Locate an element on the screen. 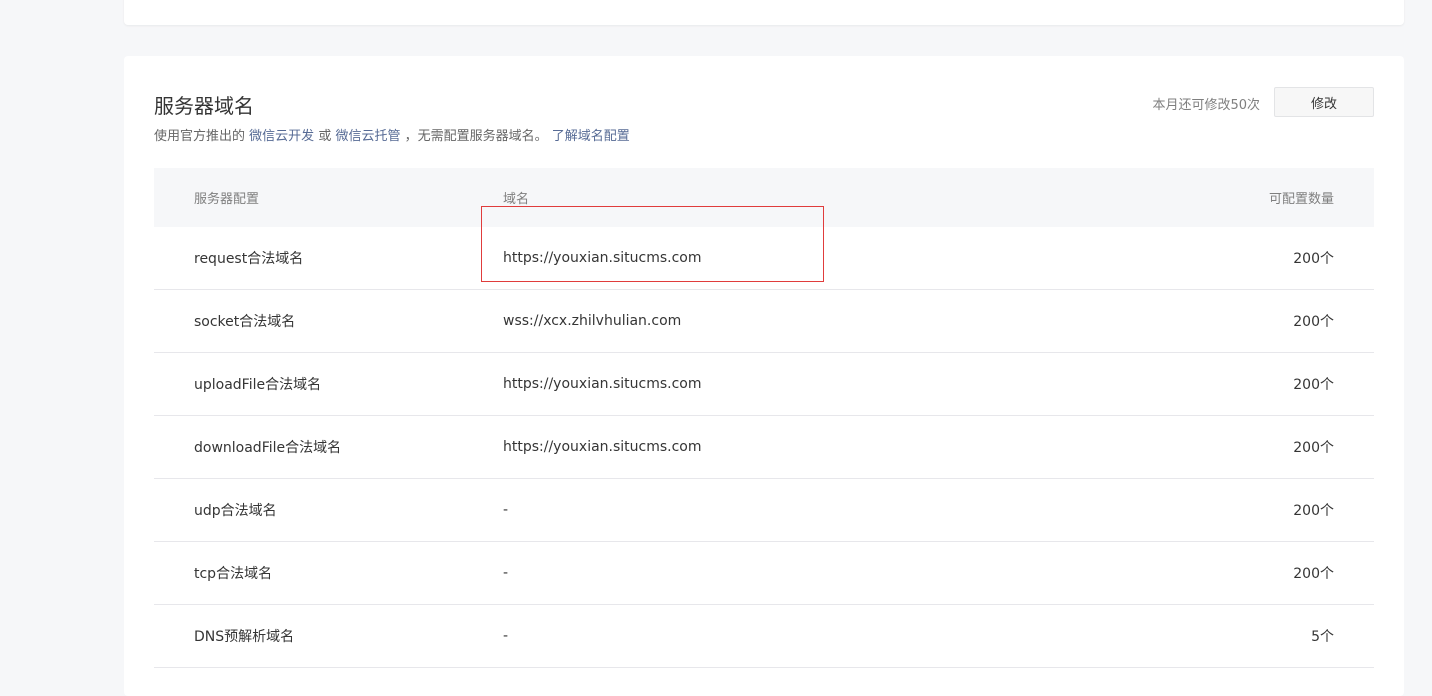 The height and width of the screenshot is (696, 1432). row-type: uploadFile合法域名 is located at coordinates (258, 385).